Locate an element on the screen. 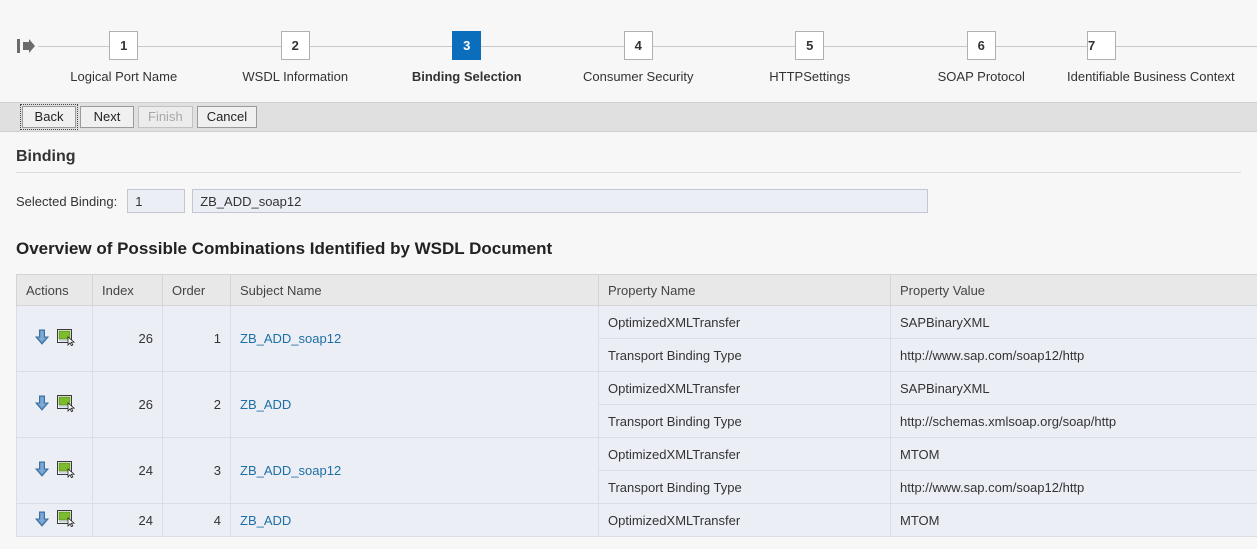 The image size is (1257, 549). cancel-button: Cancel is located at coordinates (227, 117).